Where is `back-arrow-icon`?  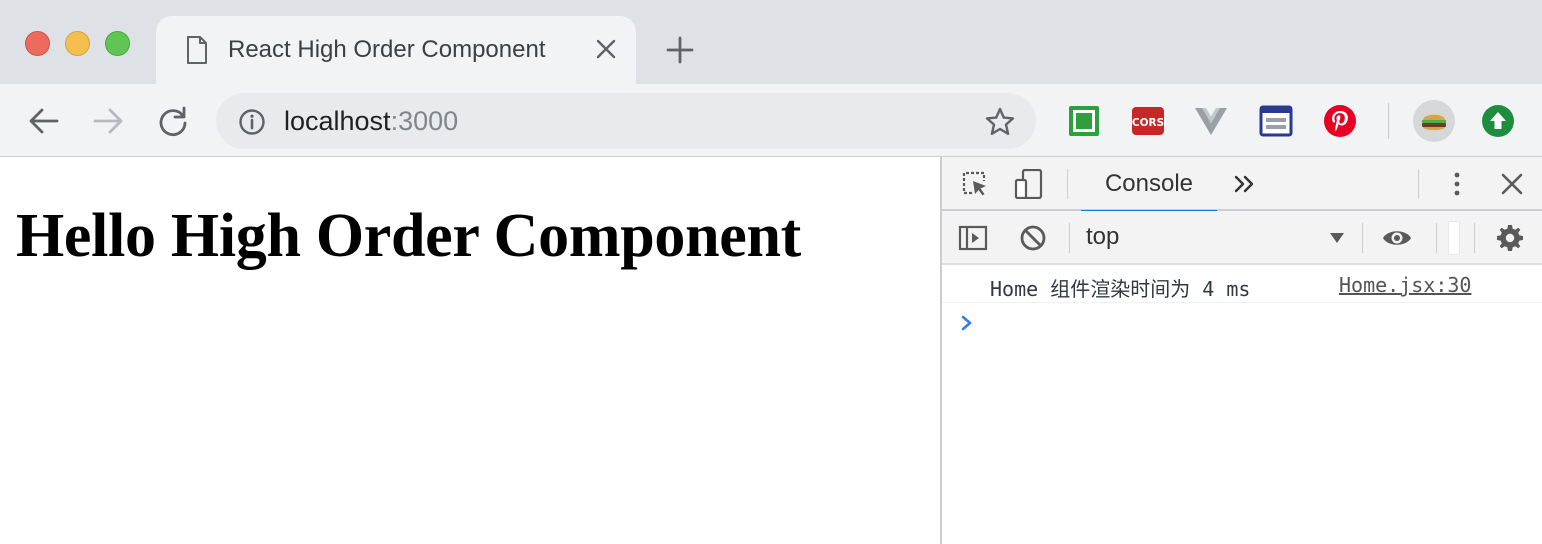
back-arrow-icon is located at coordinates (44, 121).